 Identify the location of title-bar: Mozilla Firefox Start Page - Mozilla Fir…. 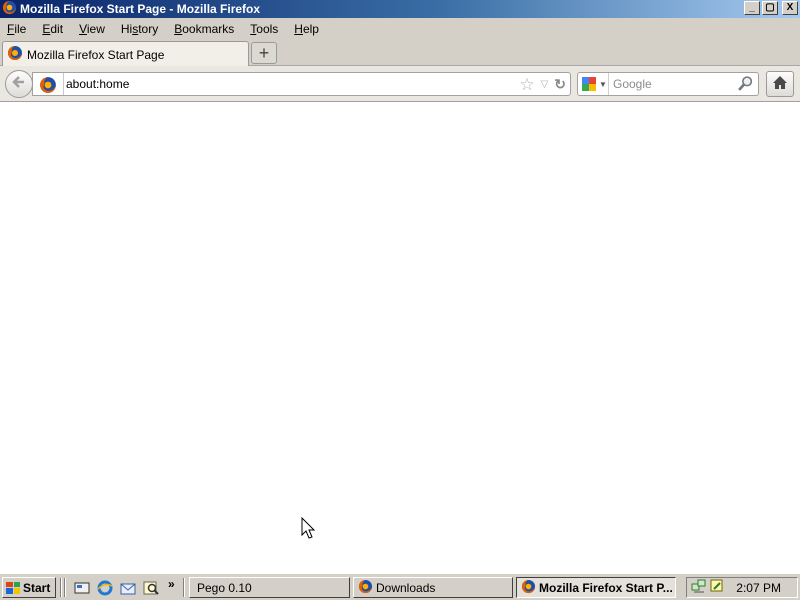
(400, 9).